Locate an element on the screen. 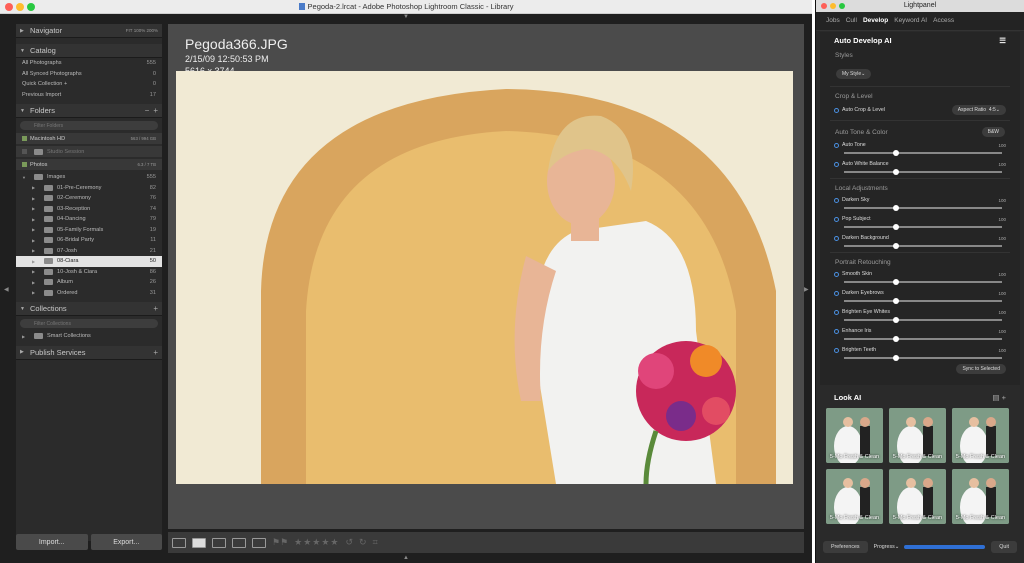  top-panel-toggle-icon: ▼ is located at coordinates (406, 17).